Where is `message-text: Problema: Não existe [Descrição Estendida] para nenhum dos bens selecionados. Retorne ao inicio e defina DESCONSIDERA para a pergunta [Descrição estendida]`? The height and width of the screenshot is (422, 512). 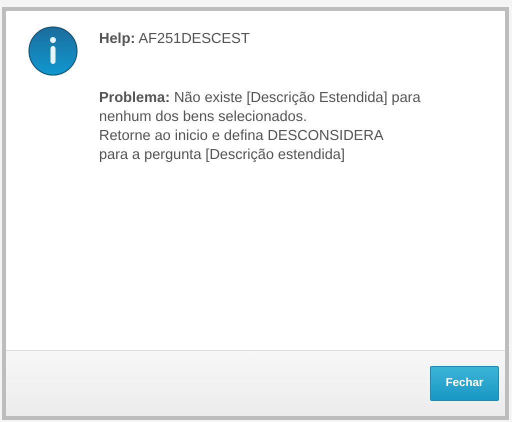 message-text: Problema: Não existe [Descrição Estendida] para nenhum dos bens selecionados. Retorne ao inicio e defina DESCONSIDERA para a pergunta [Descrição estendida] is located at coordinates (260, 127).